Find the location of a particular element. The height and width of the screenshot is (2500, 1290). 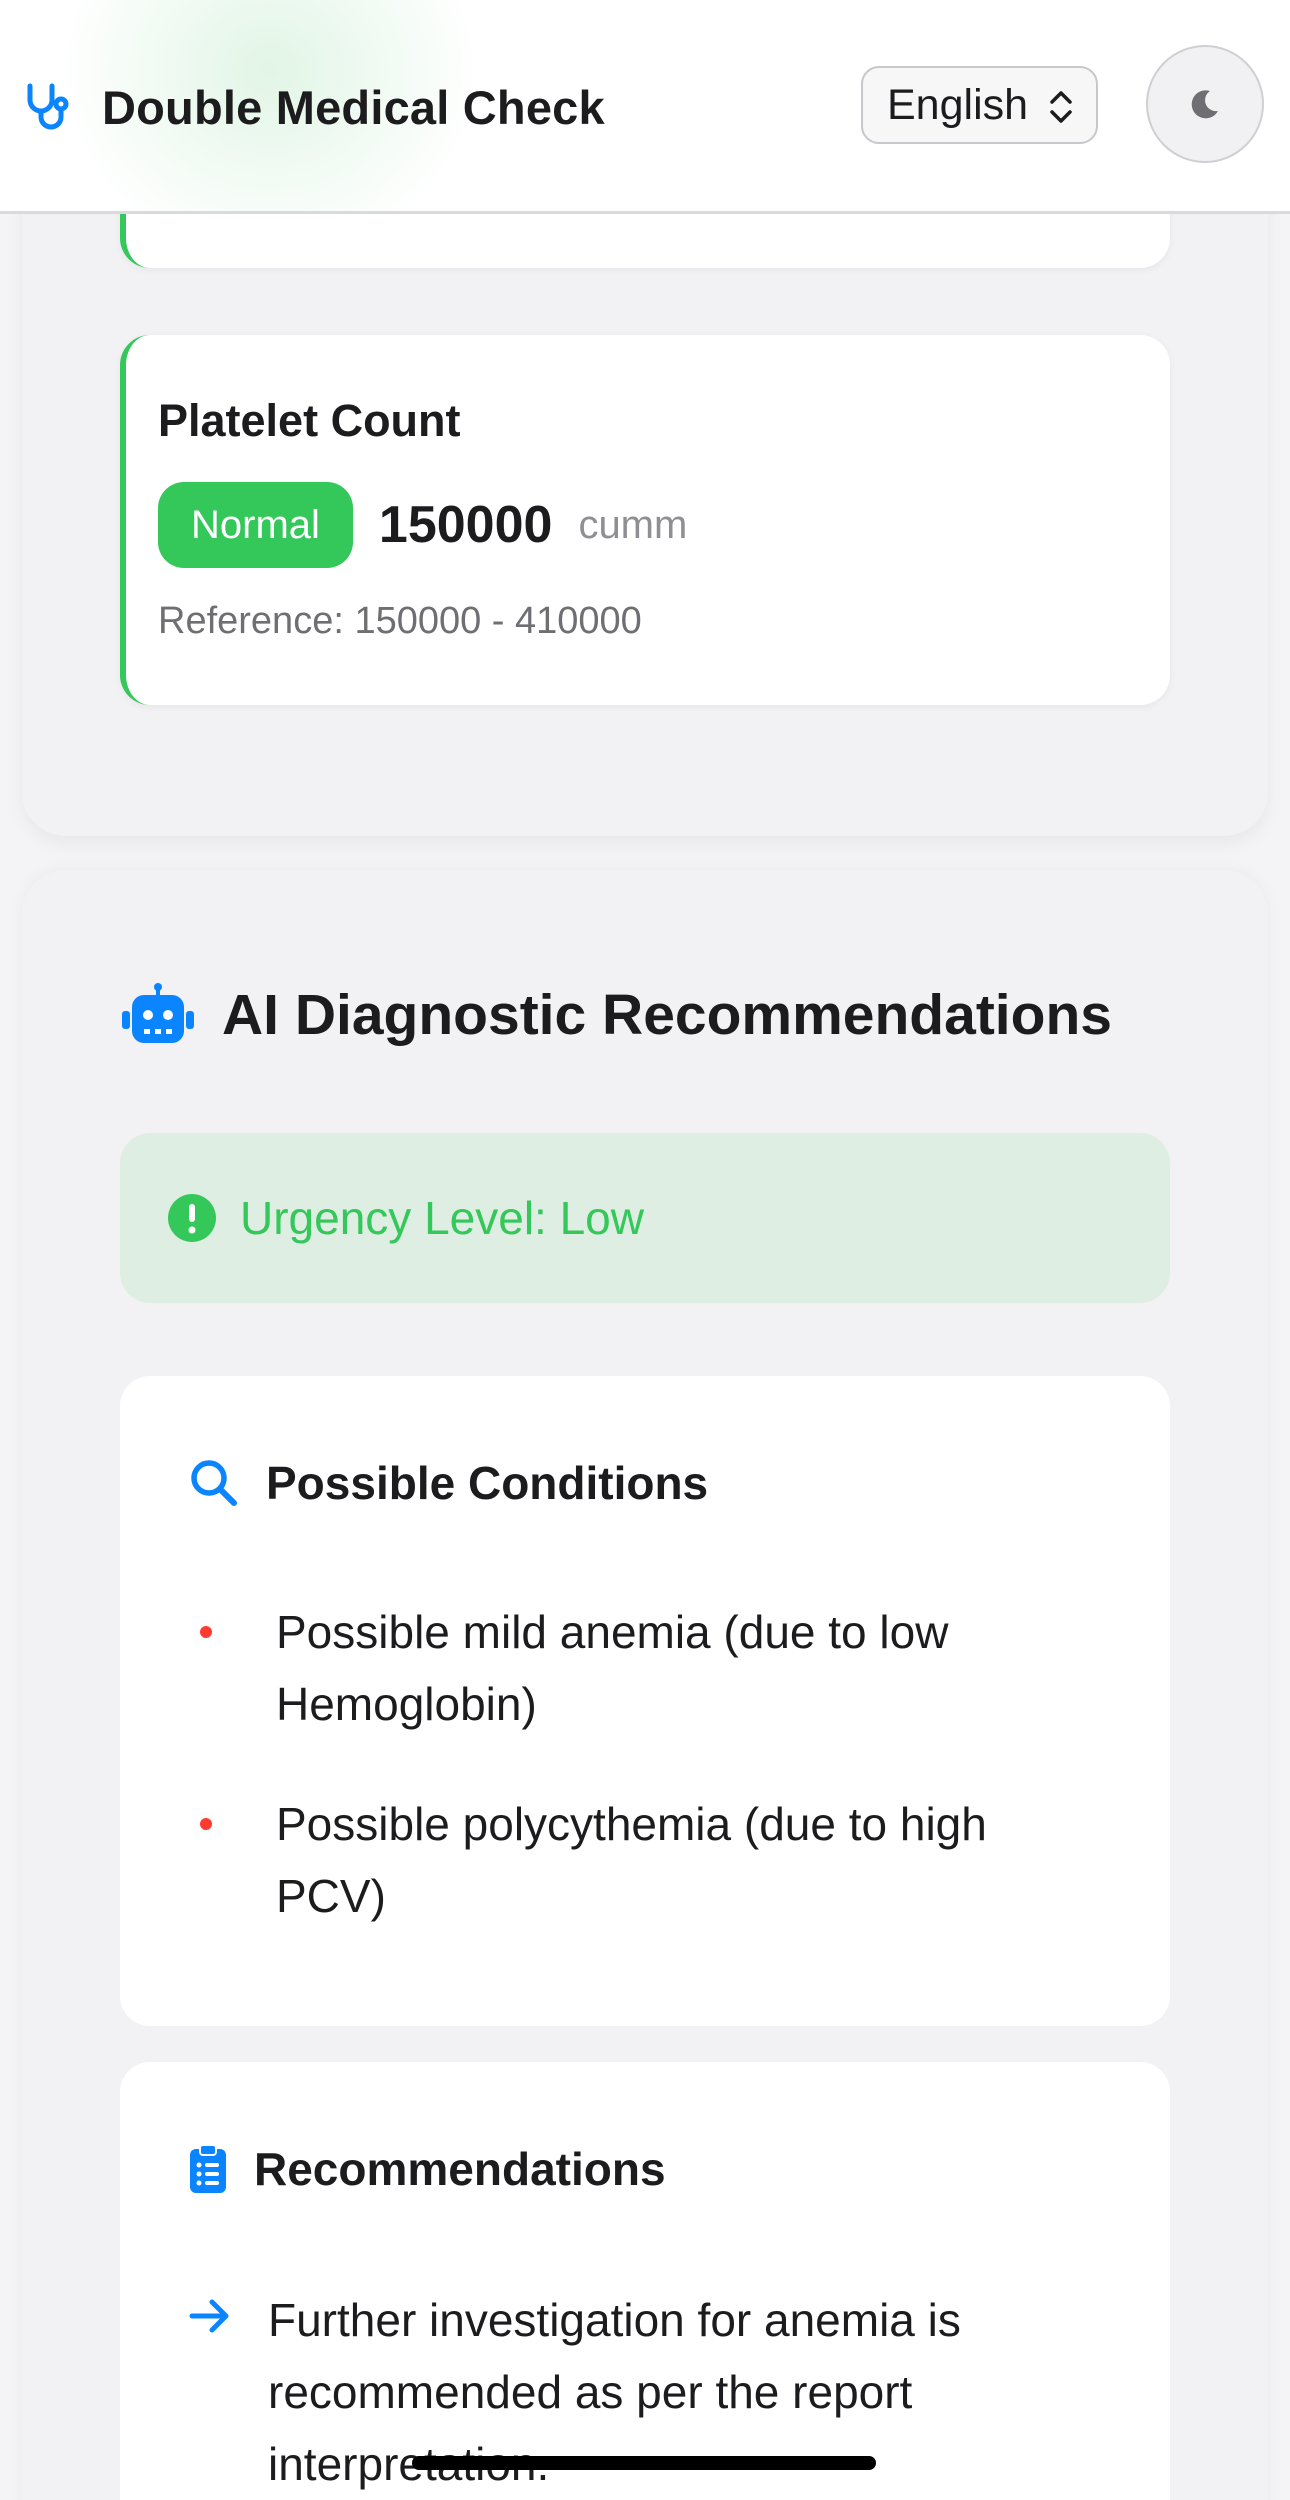

arrow-right-icon is located at coordinates (209, 2316).